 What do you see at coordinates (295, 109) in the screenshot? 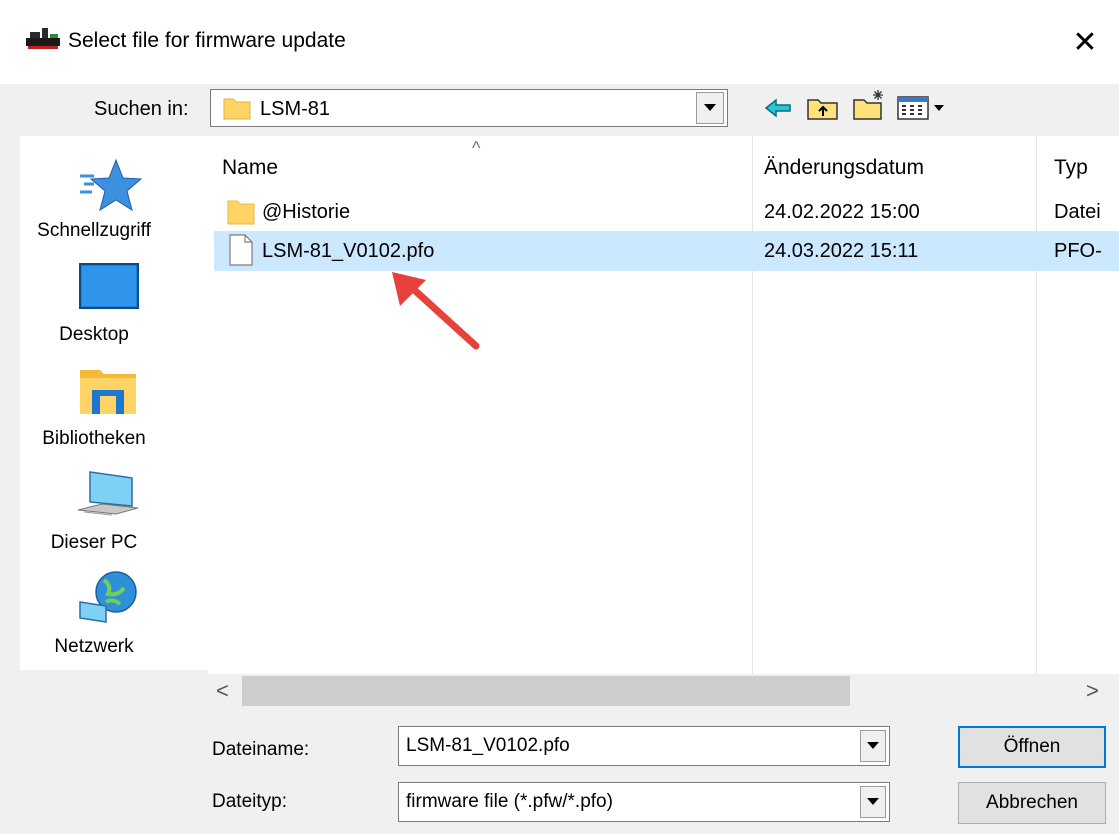
I see `lookin-value: LSM-81` at bounding box center [295, 109].